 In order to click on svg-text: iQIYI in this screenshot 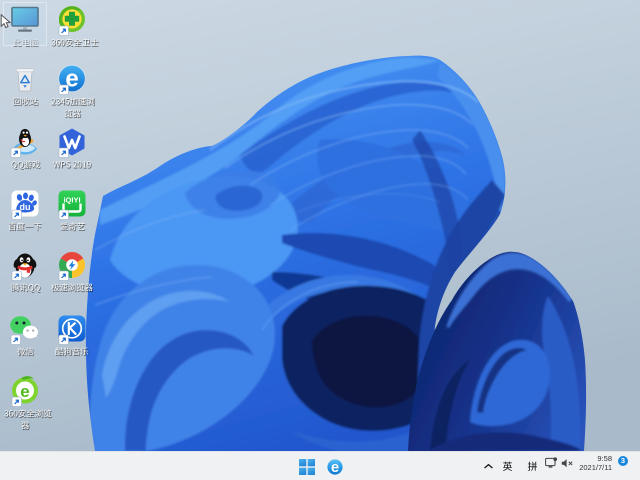, I will do `click(71, 200)`.